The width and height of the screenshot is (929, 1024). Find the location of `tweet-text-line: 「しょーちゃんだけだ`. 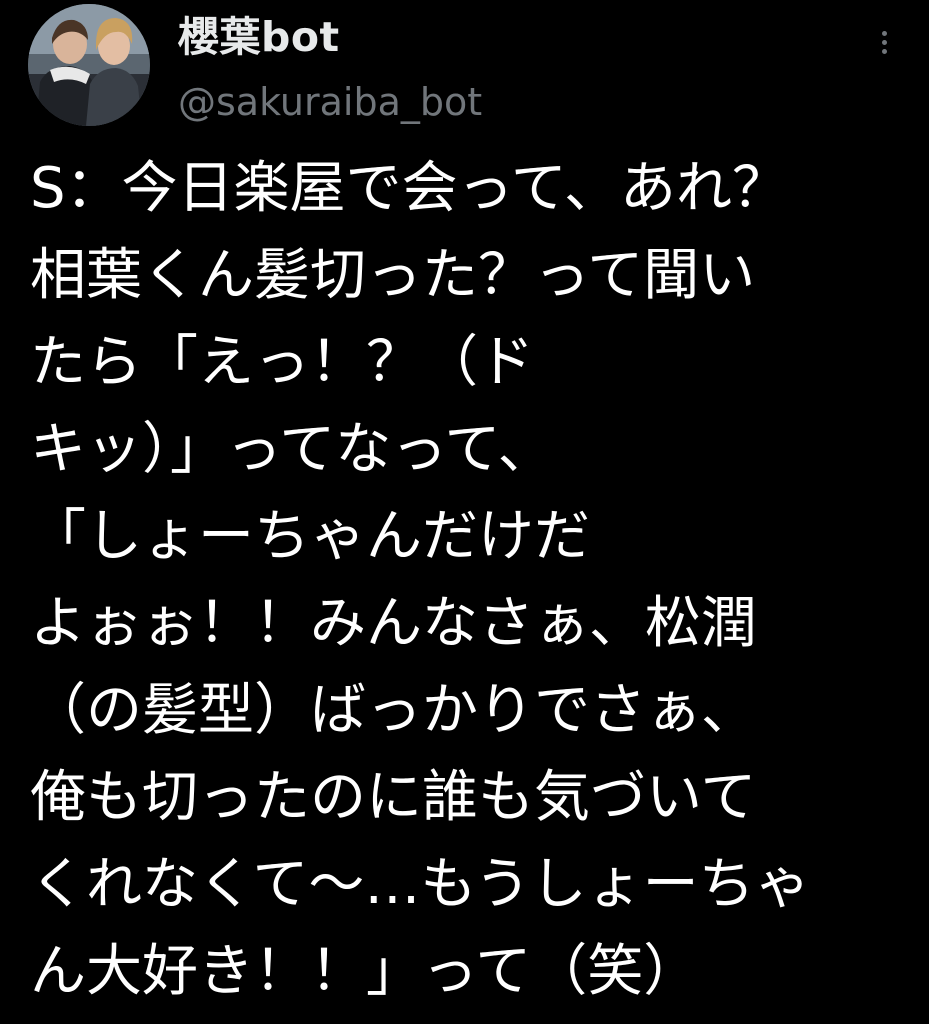

tweet-text-line: 「しょーちゃんだけだ is located at coordinates (310, 536).